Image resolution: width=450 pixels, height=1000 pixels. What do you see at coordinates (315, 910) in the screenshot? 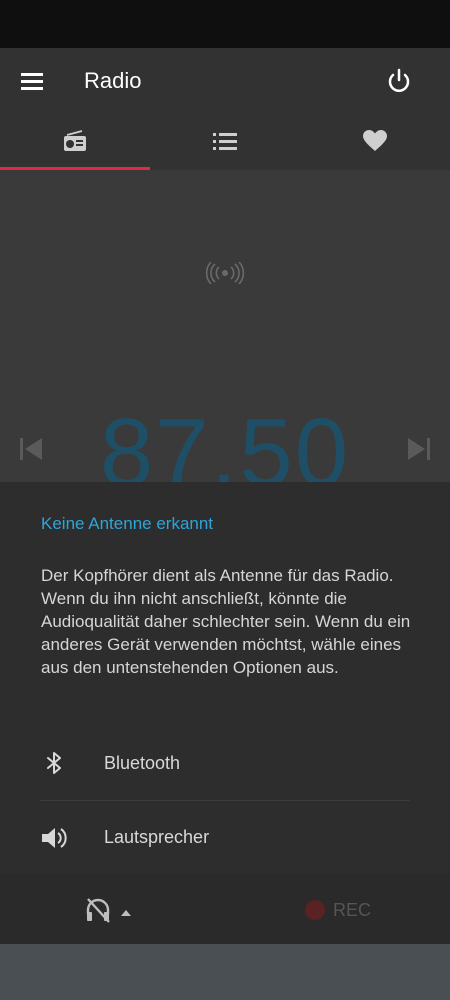
I see `record-icon` at bounding box center [315, 910].